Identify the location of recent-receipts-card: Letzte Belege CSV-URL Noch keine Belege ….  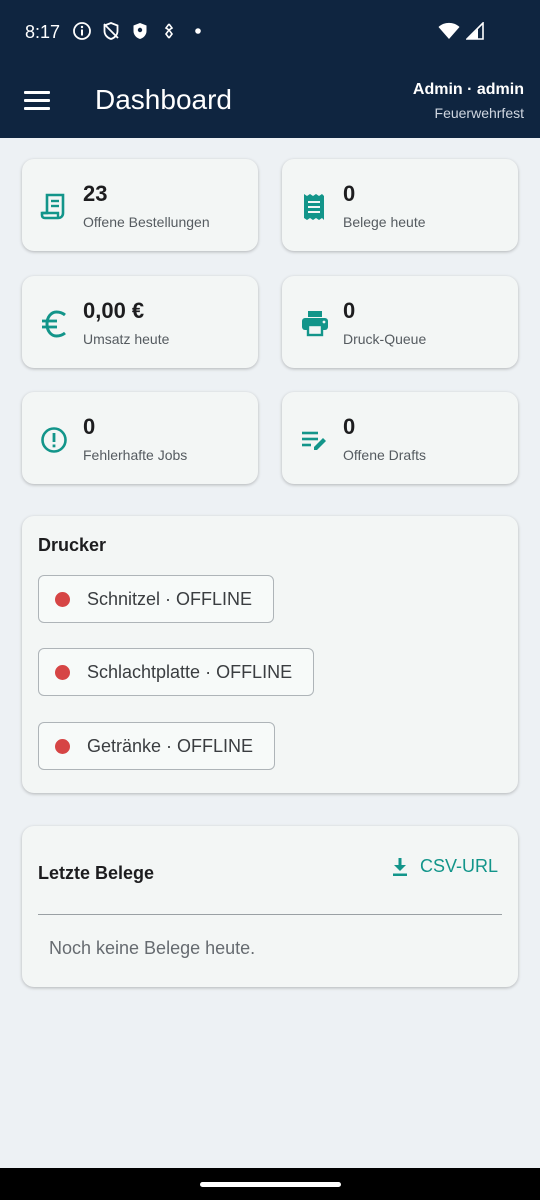
(270, 906).